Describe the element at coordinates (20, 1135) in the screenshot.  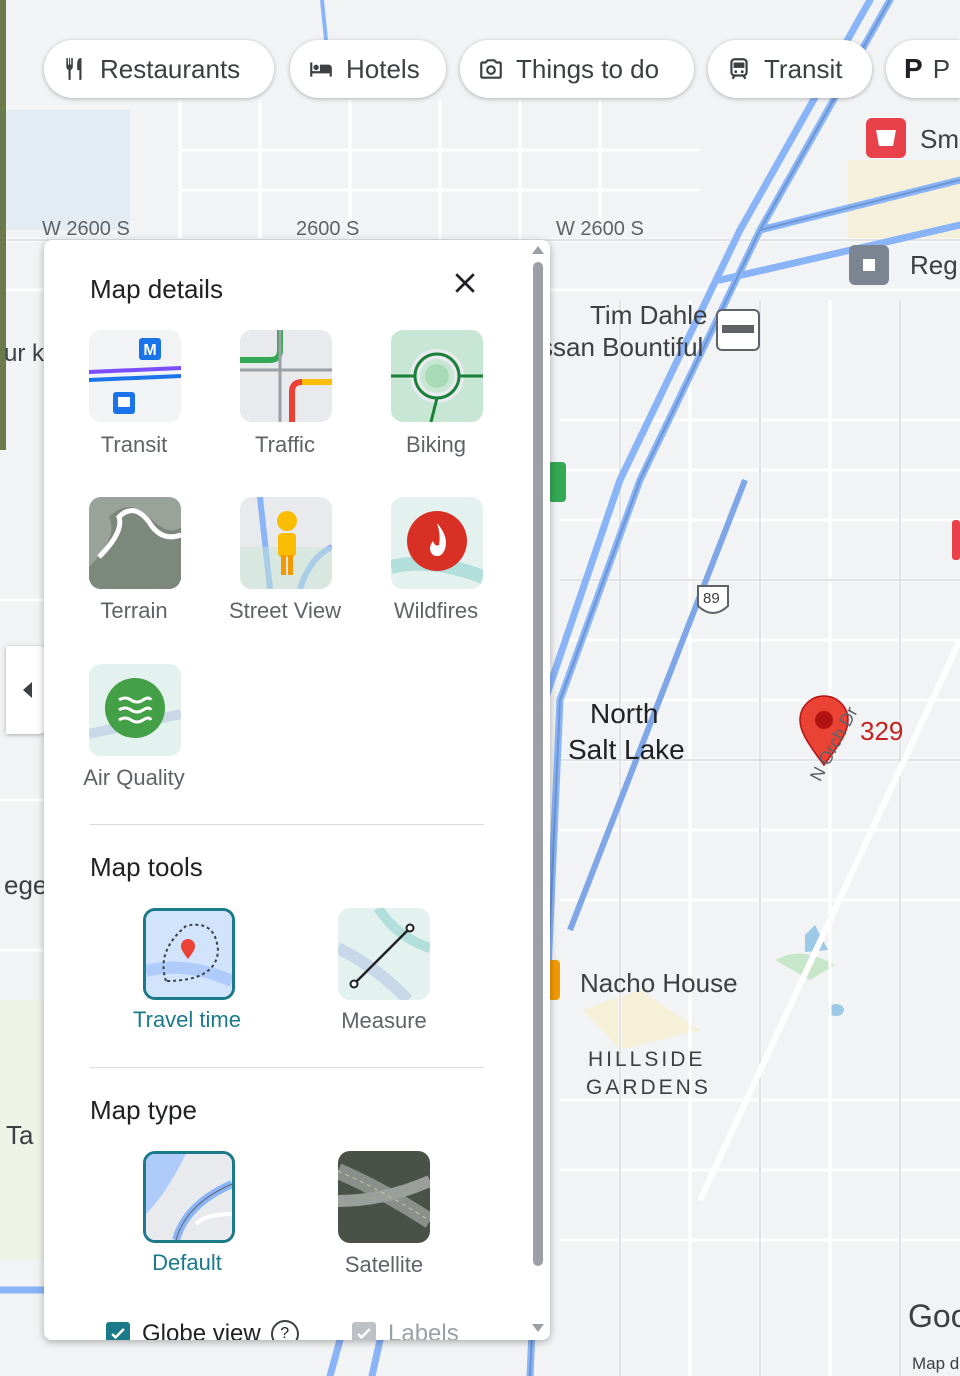
I see `place-label: Ta` at that location.